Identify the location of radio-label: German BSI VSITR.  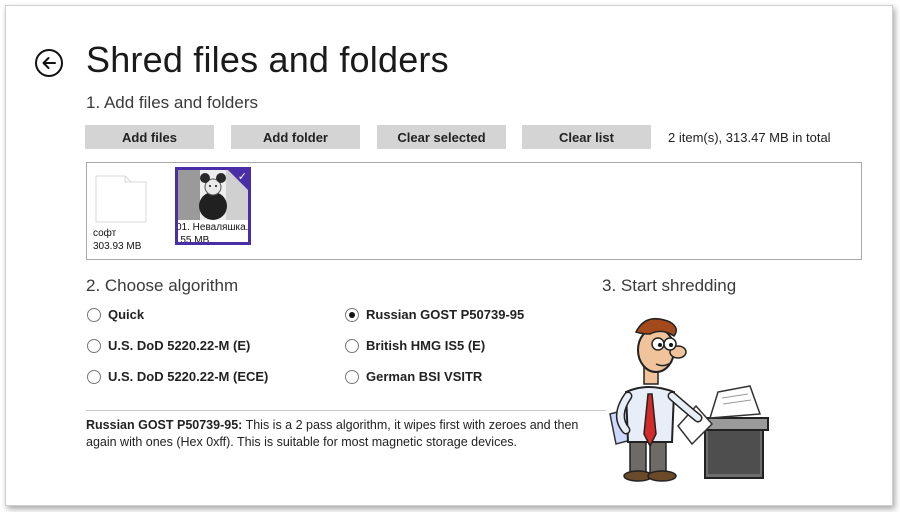
(424, 376).